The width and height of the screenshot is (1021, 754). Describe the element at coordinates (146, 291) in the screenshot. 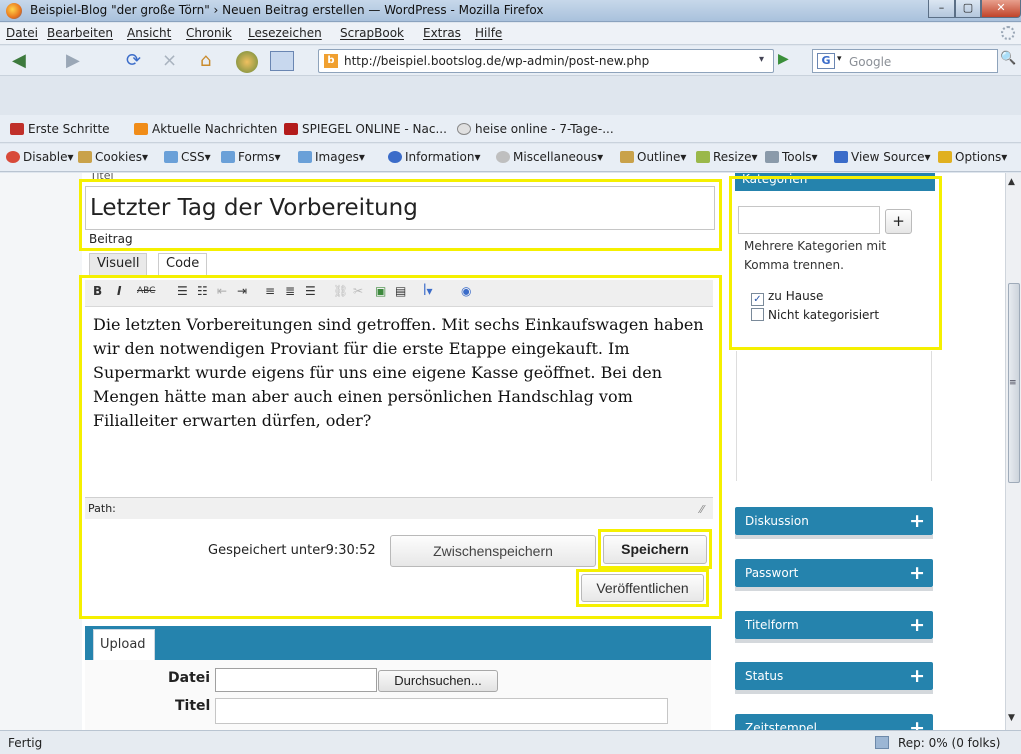

I see `strikethrough-button: ABC` at that location.